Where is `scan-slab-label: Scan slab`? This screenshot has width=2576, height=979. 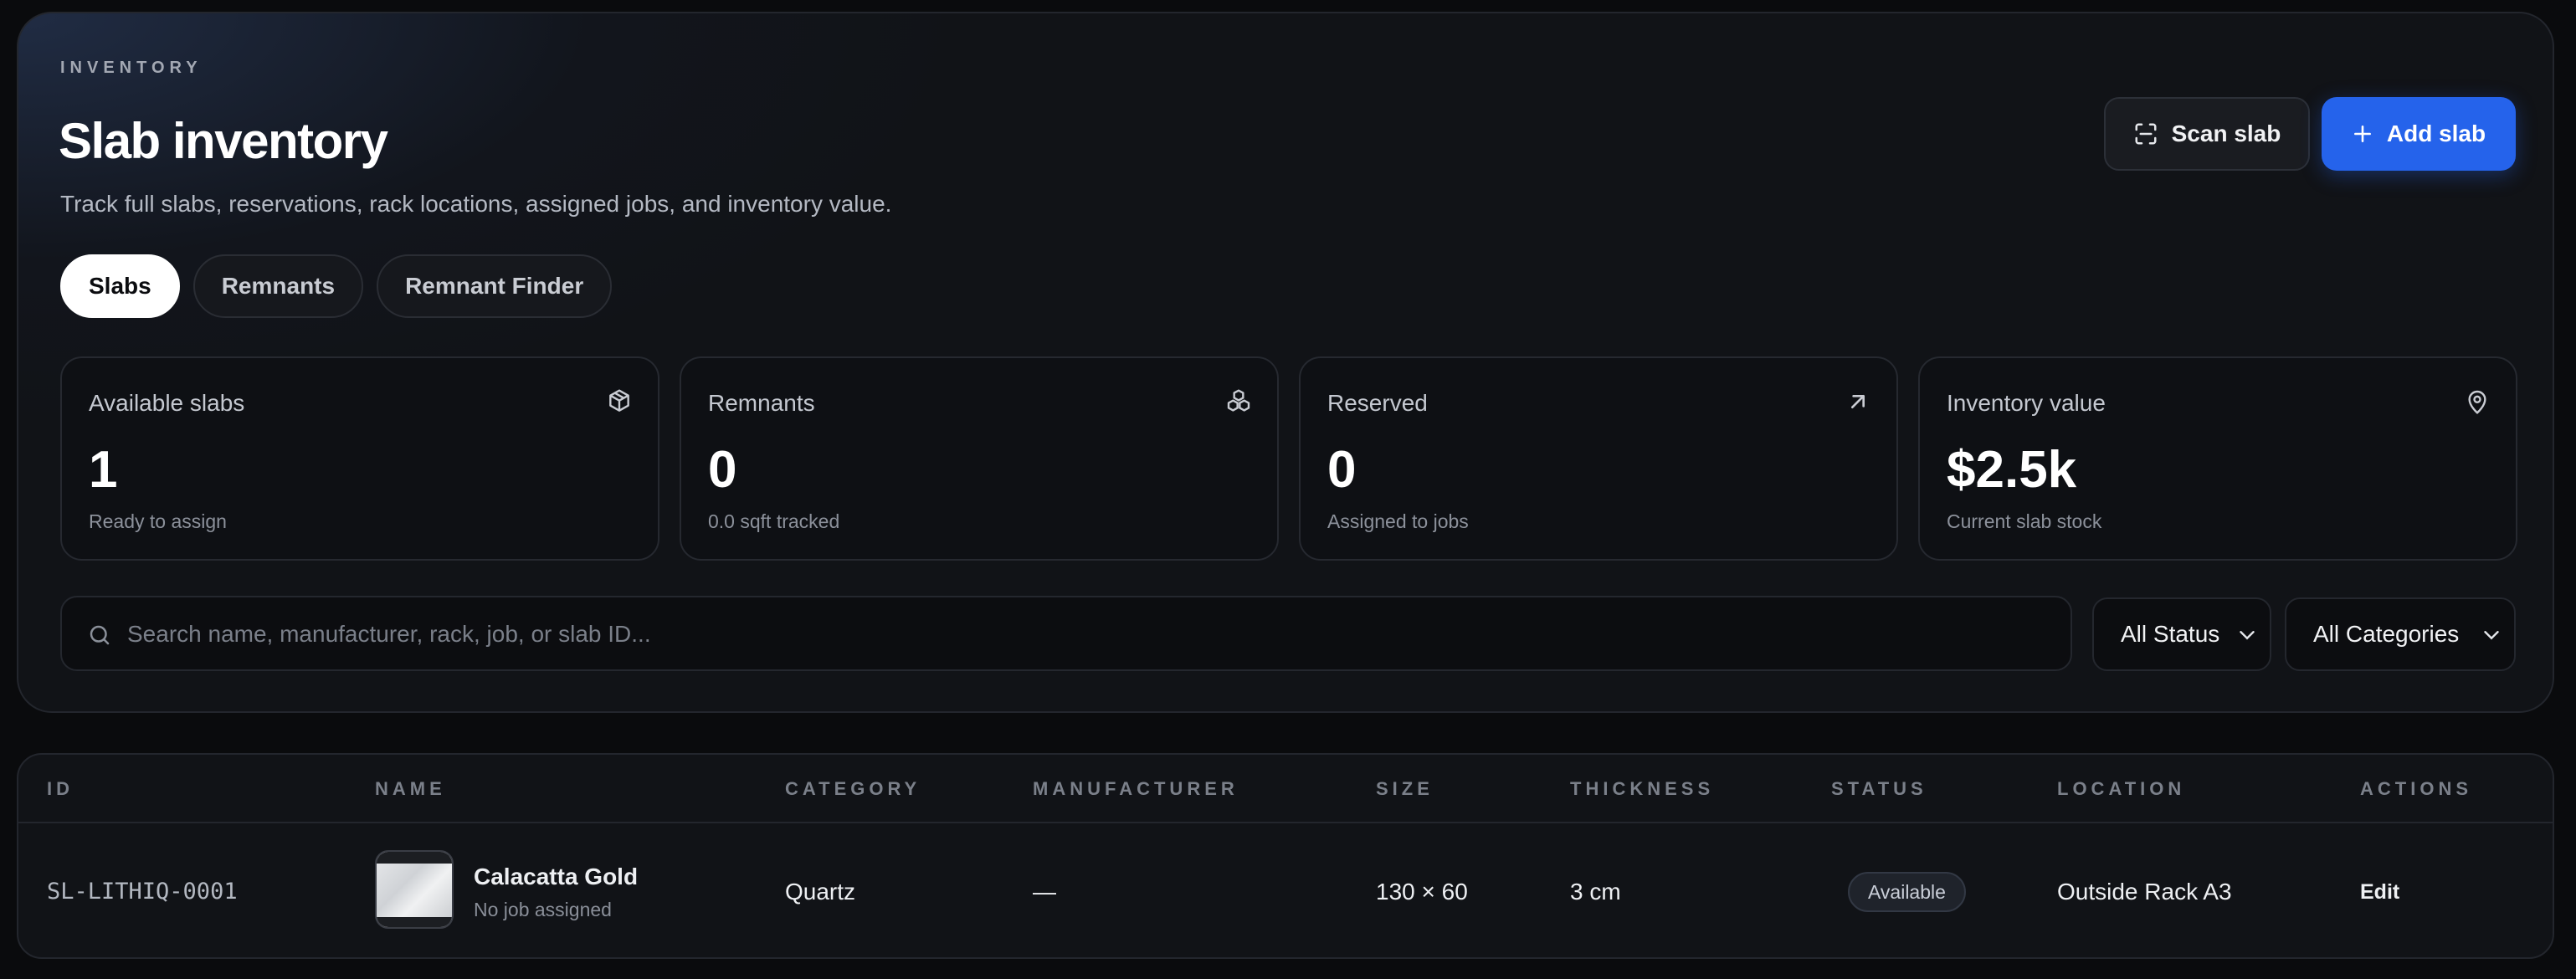 scan-slab-label: Scan slab is located at coordinates (2226, 133).